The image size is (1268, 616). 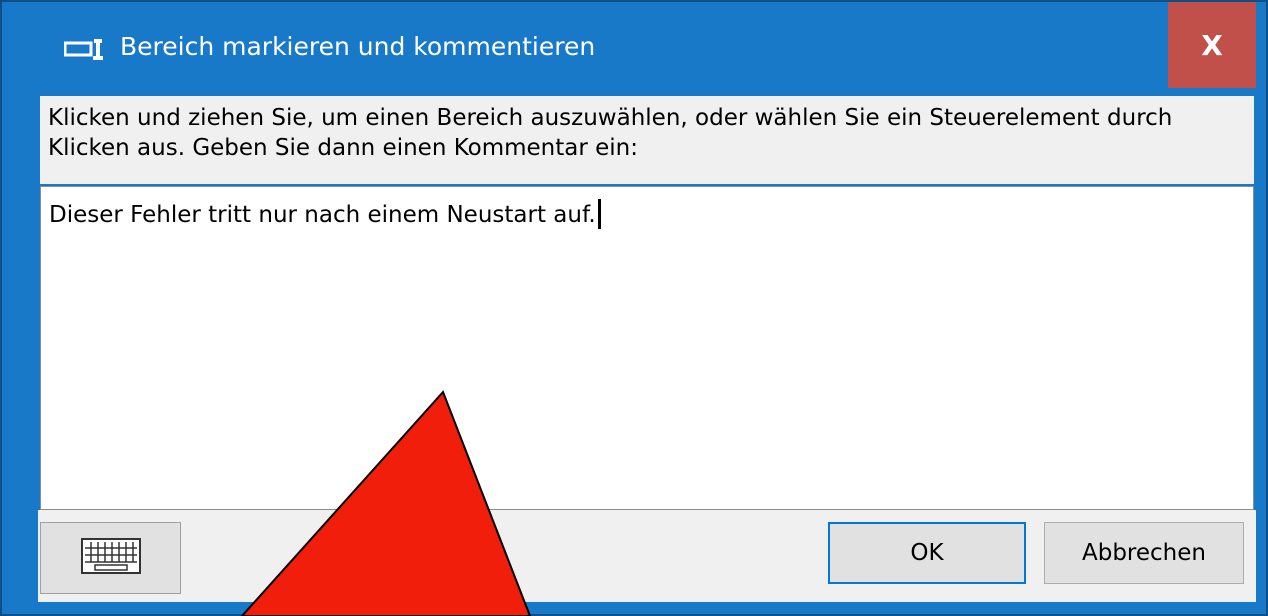 What do you see at coordinates (386, 503) in the screenshot?
I see `annotation-arrow` at bounding box center [386, 503].